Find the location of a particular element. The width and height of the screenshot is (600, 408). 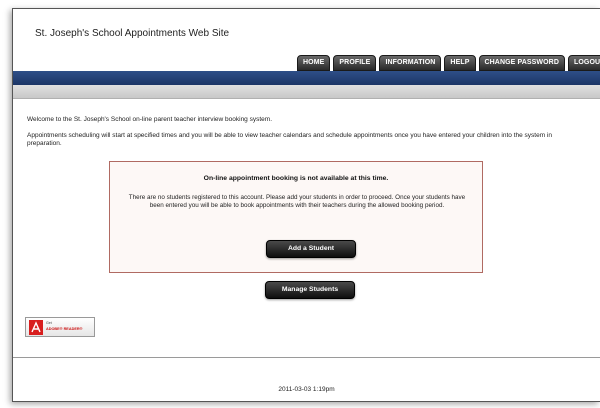

adobe-reader-label: ADOBE® READER® is located at coordinates (64, 329).